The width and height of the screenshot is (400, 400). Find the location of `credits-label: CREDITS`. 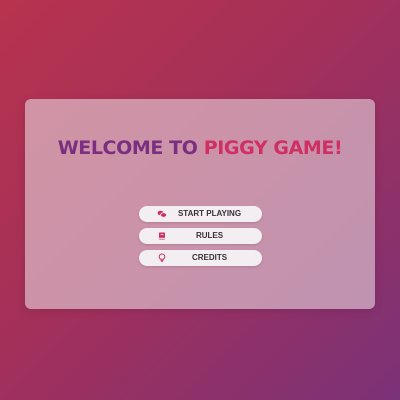

credits-label: CREDITS is located at coordinates (209, 257).